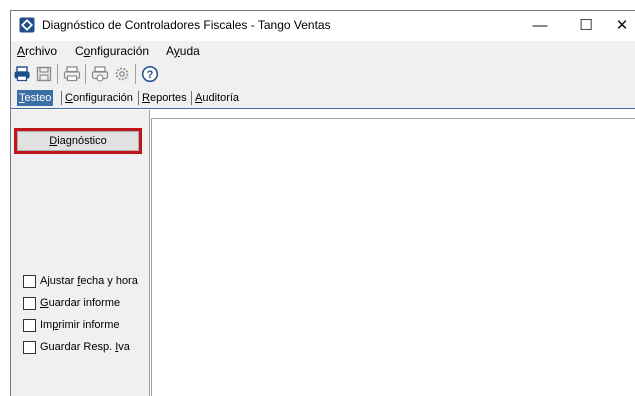 The image size is (635, 396). I want to click on menu-bar: Archivo Configuración Ayuda, so click(323, 51).